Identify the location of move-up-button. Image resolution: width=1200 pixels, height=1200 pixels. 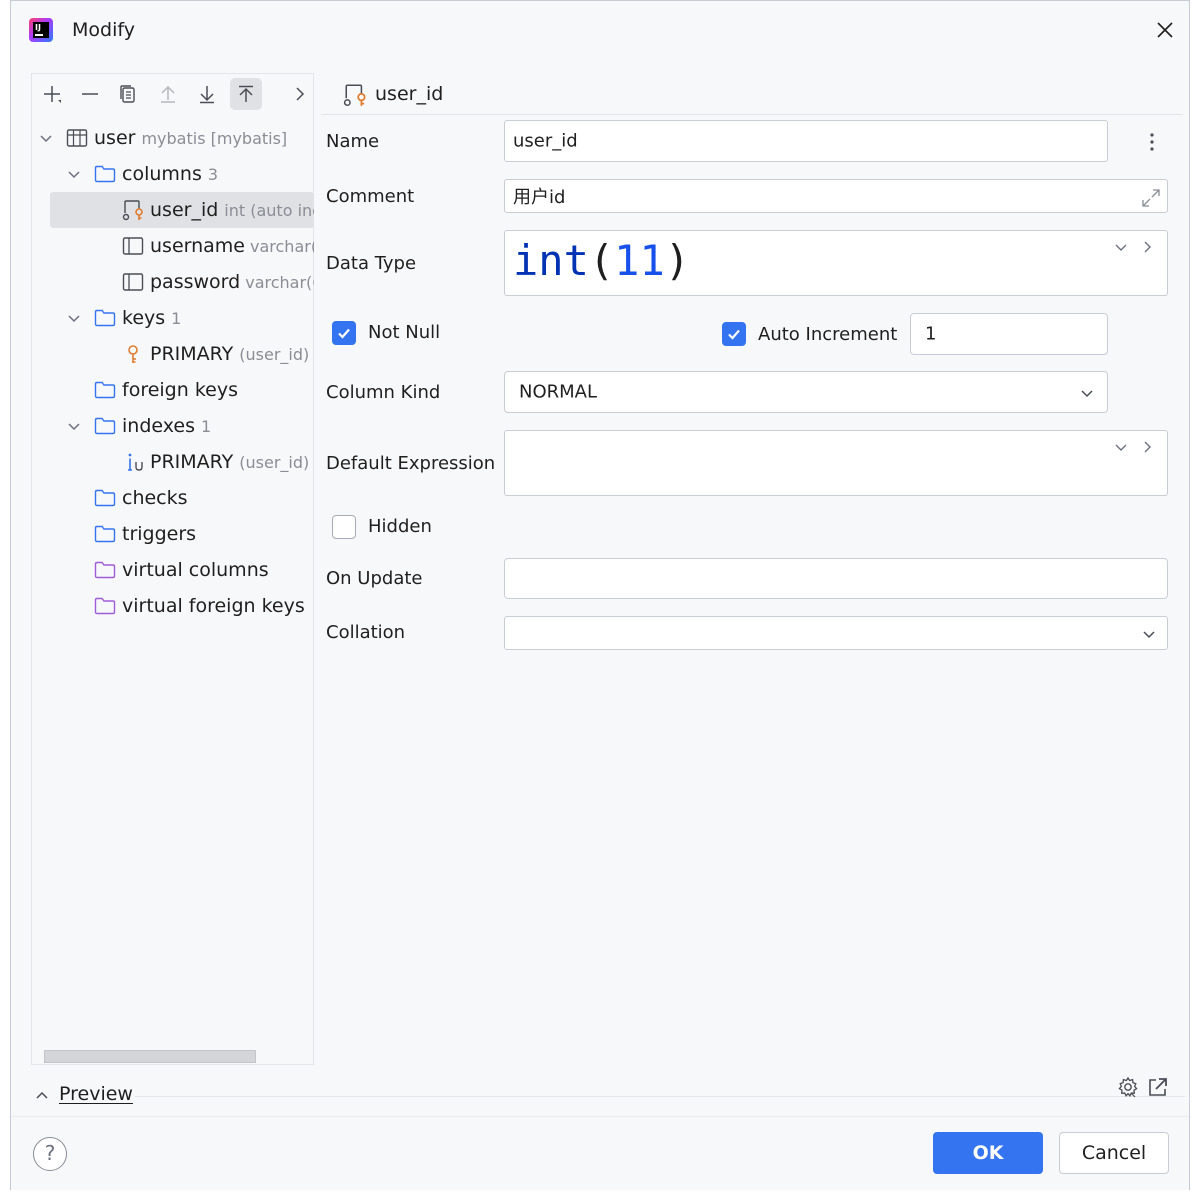
(168, 94).